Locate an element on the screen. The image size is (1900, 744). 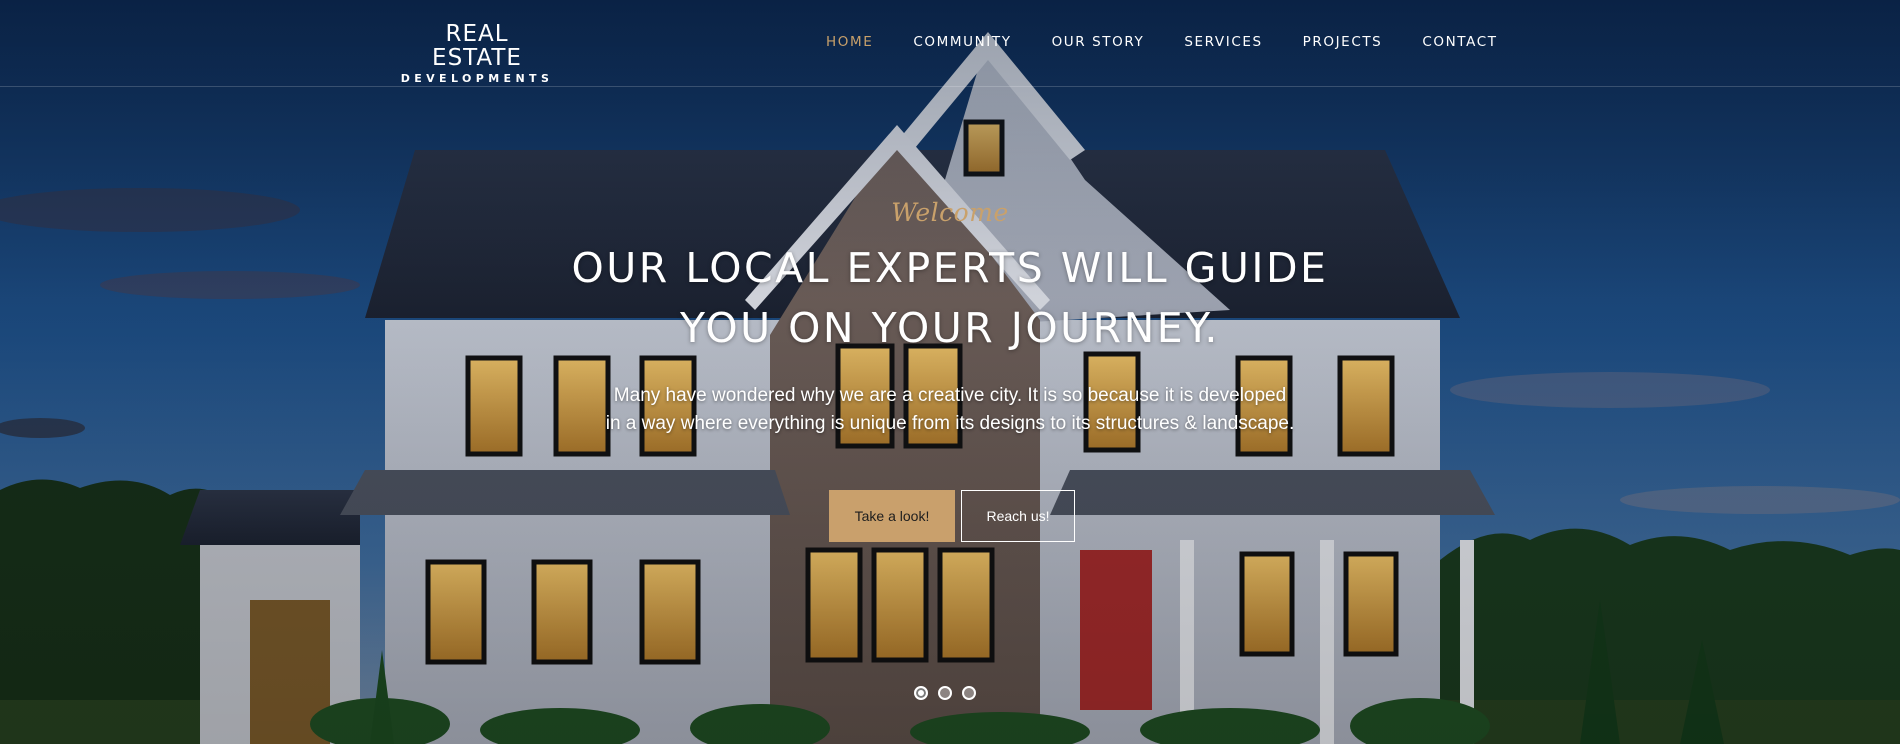
welcome-script: Welcome is located at coordinates (950, 212).